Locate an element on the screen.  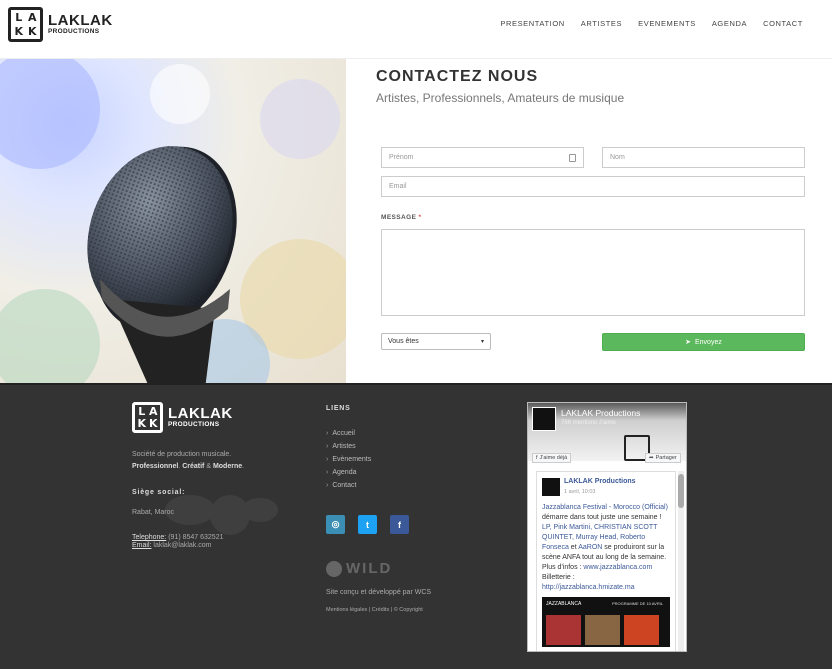
email-placeholder: Email is located at coordinates (398, 186).